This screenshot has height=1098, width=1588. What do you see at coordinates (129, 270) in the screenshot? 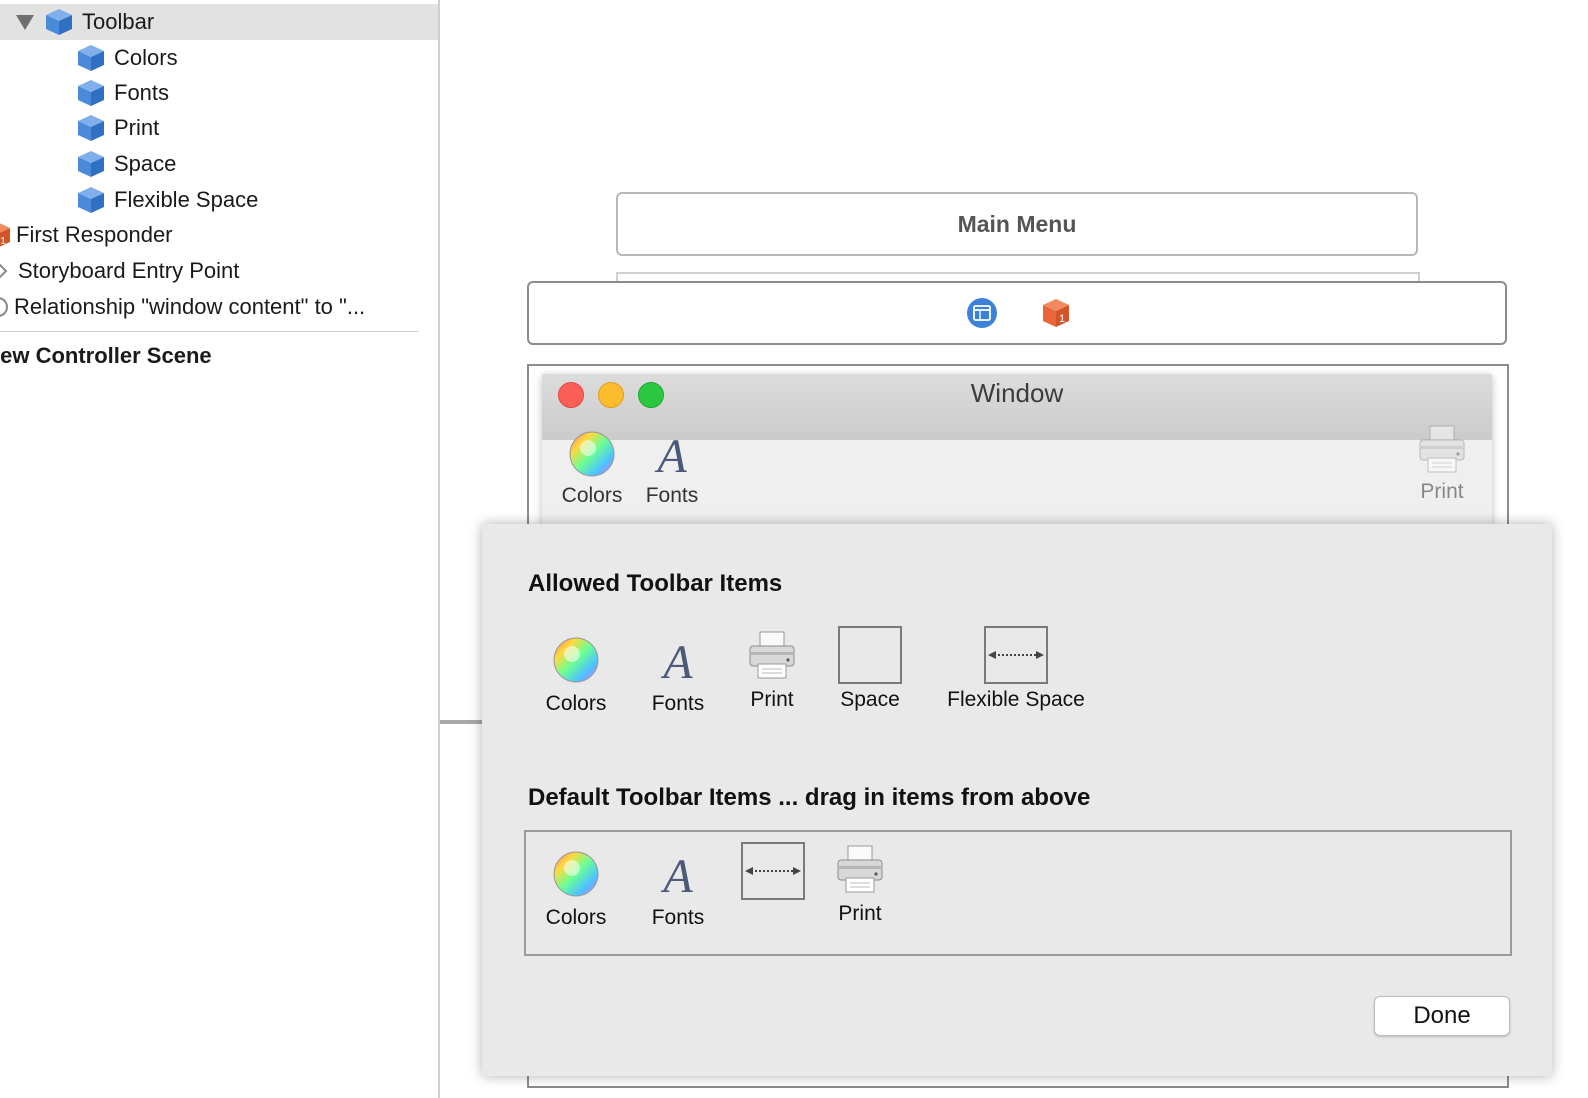
I see `outline-item-label: Storyboard Entry Point` at bounding box center [129, 270].